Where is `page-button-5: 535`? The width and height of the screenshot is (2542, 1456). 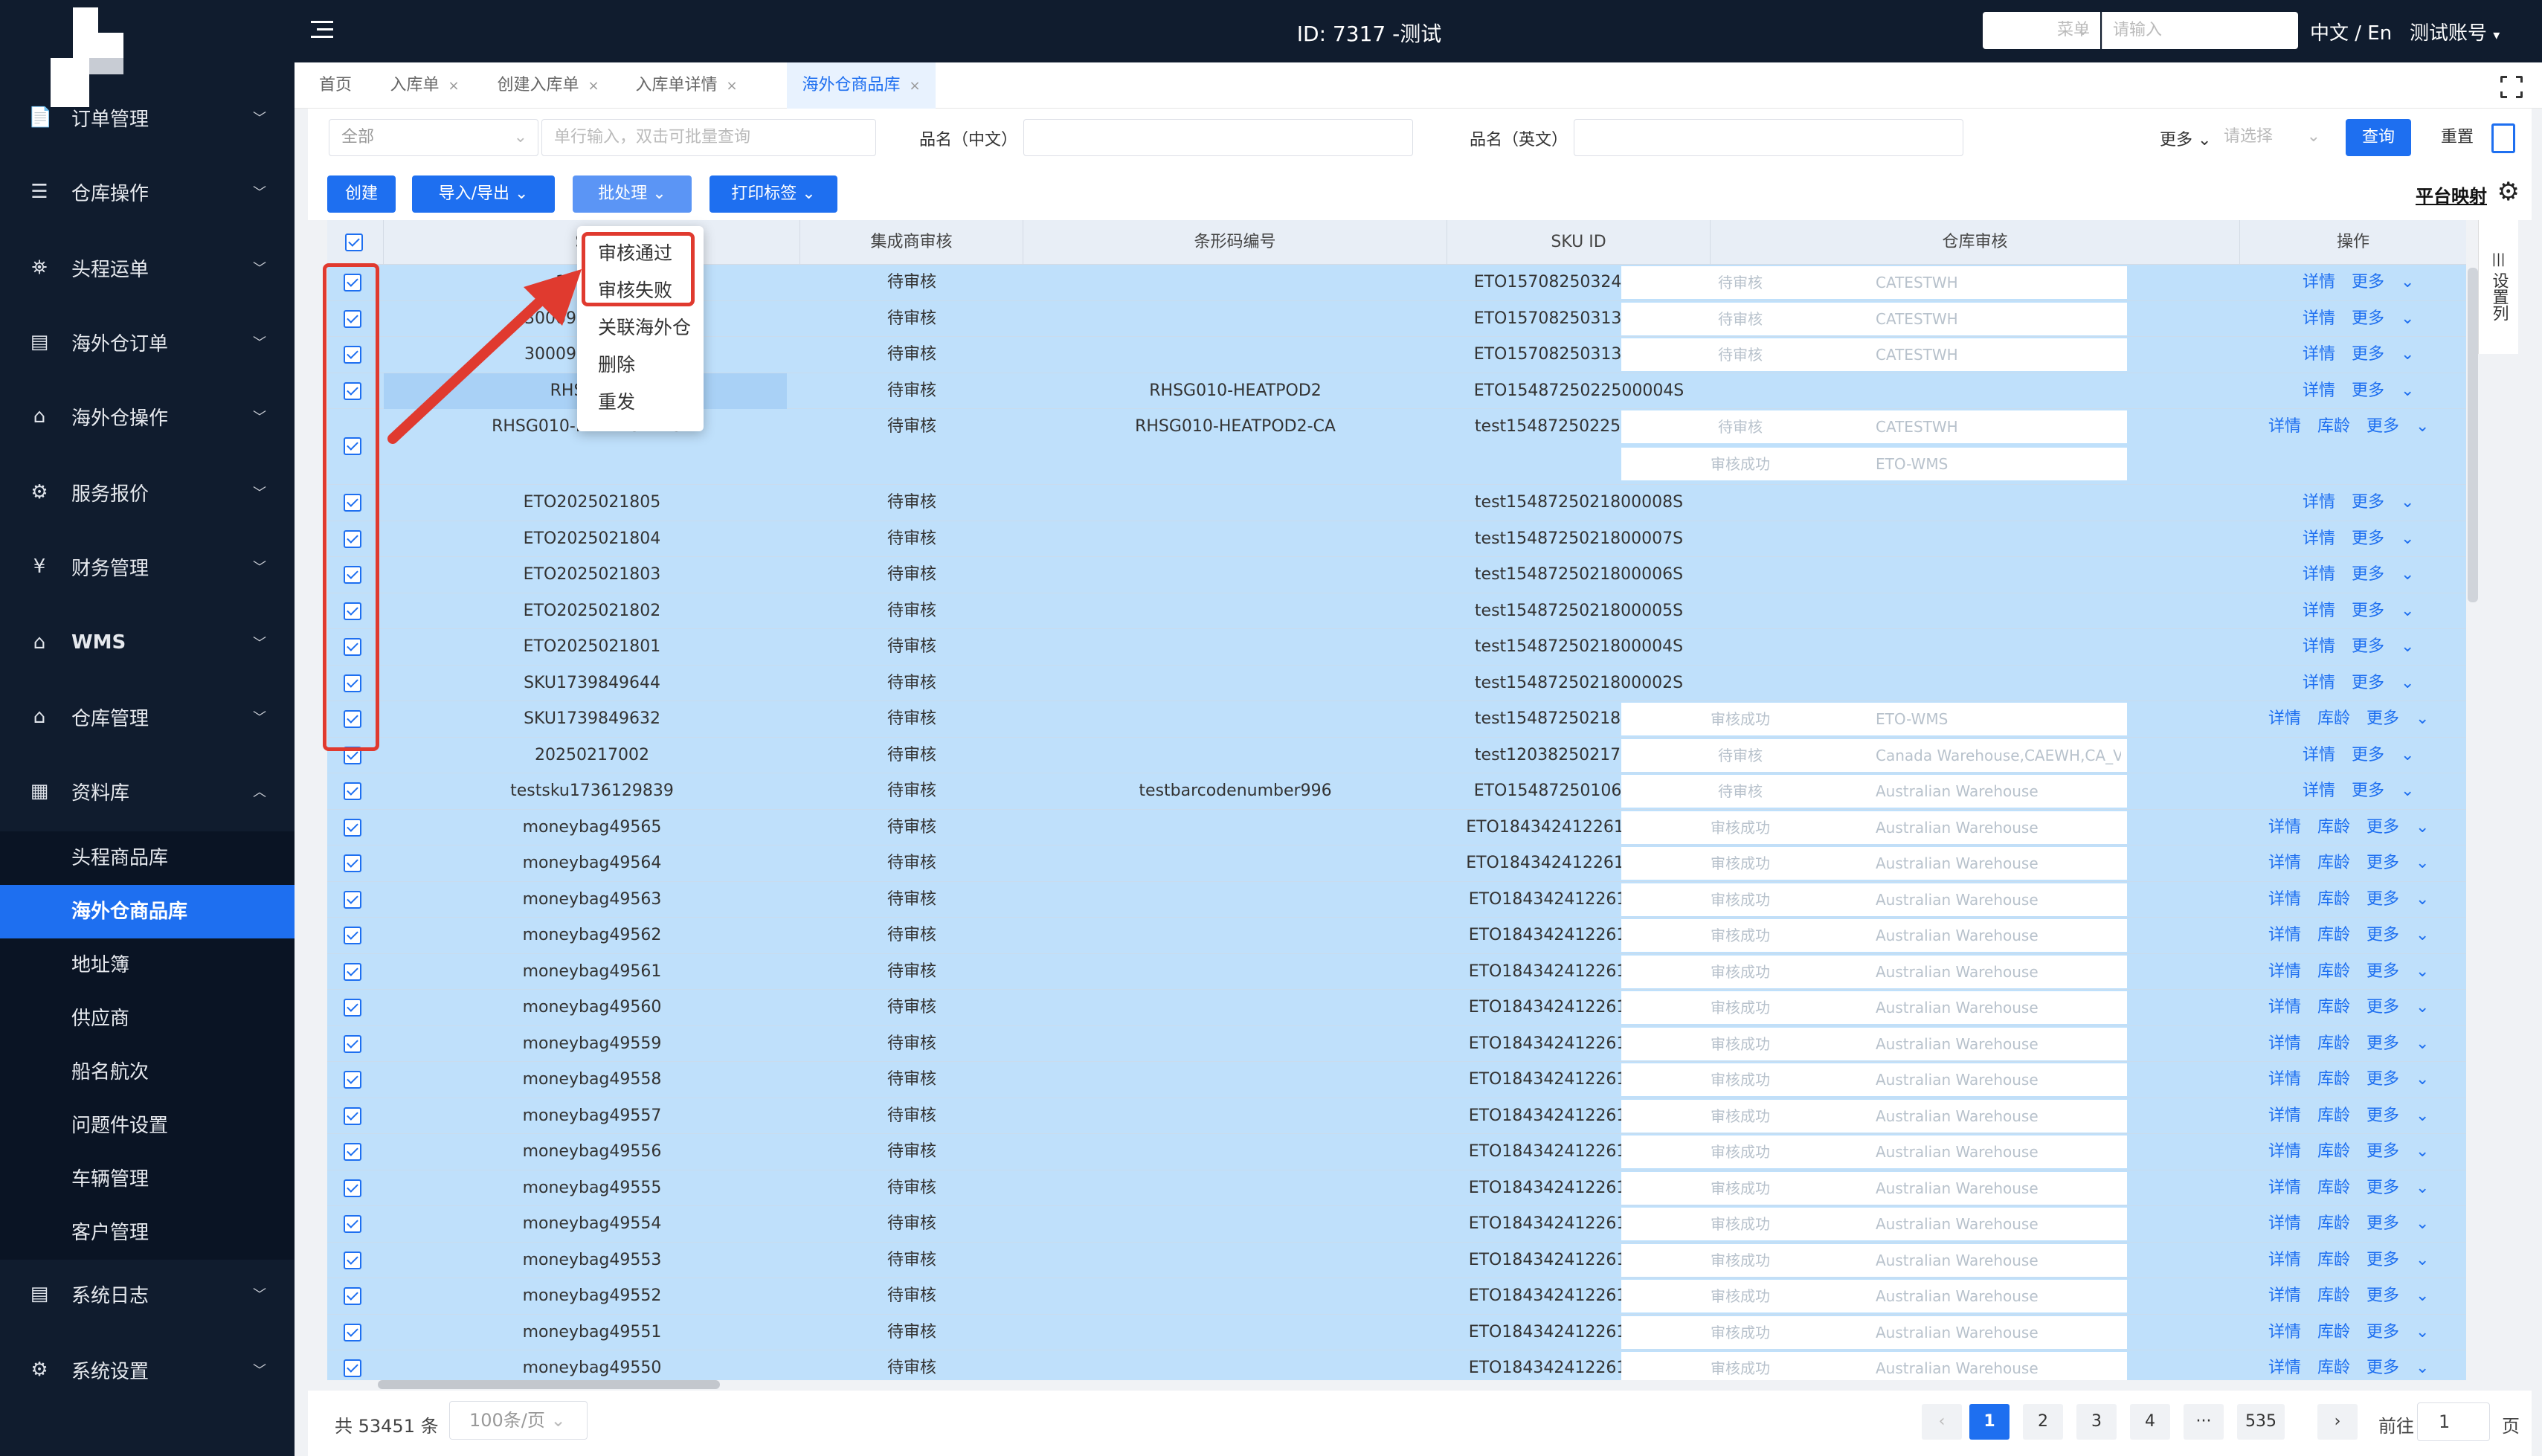
page-button-5: 535 is located at coordinates (2261, 1422).